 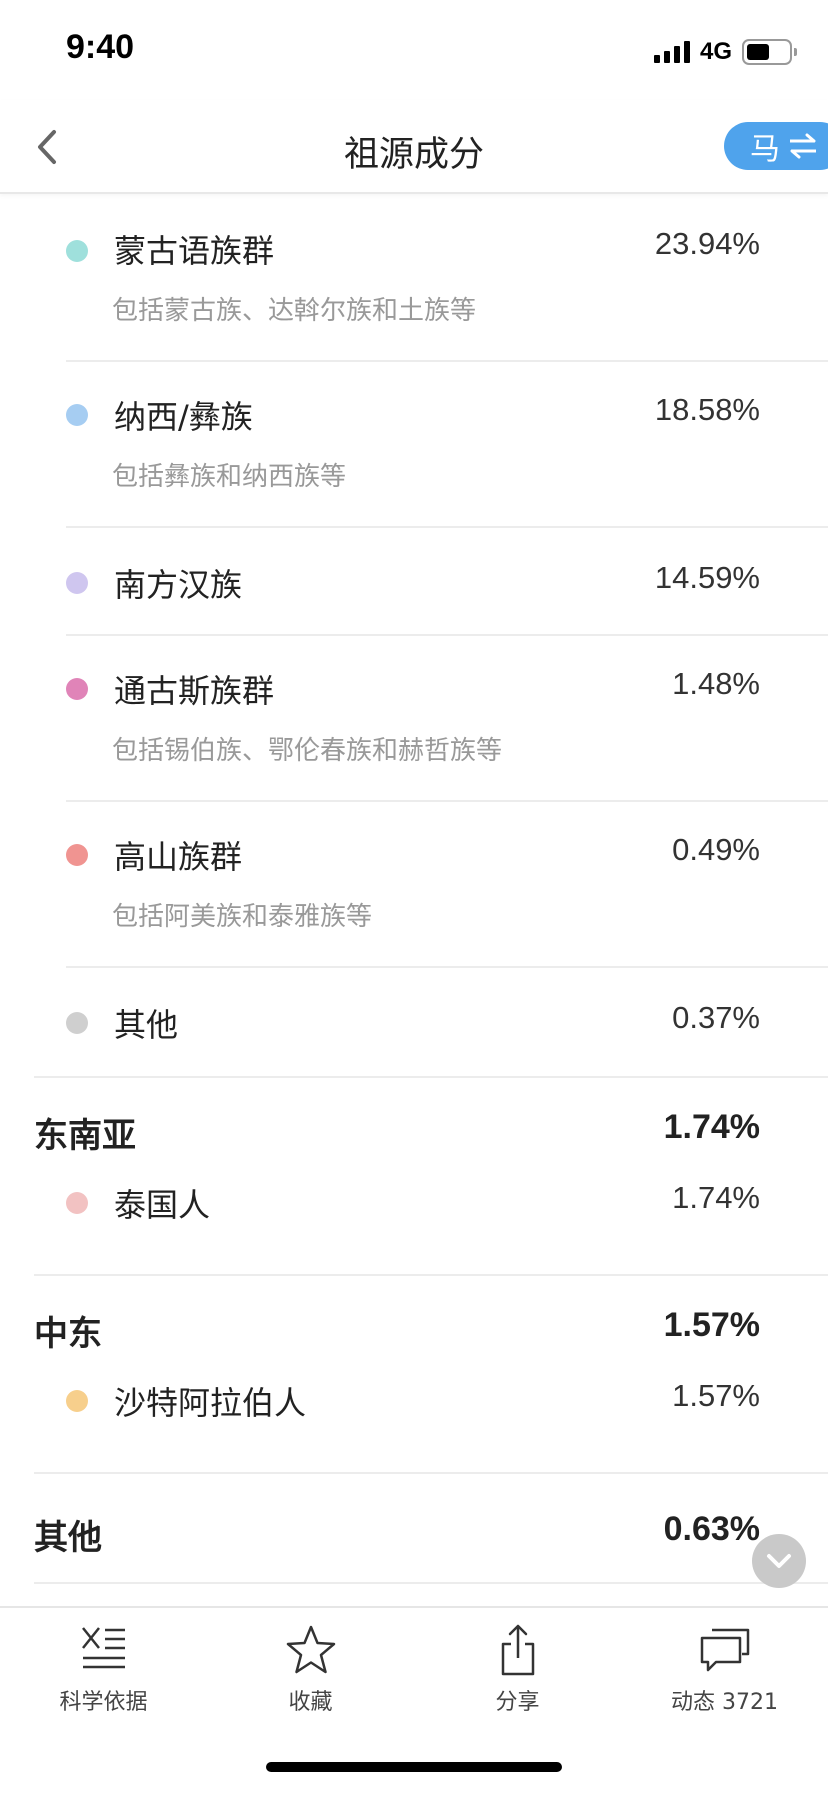 What do you see at coordinates (707, 577) in the screenshot?
I see `item-percent: 14.59%` at bounding box center [707, 577].